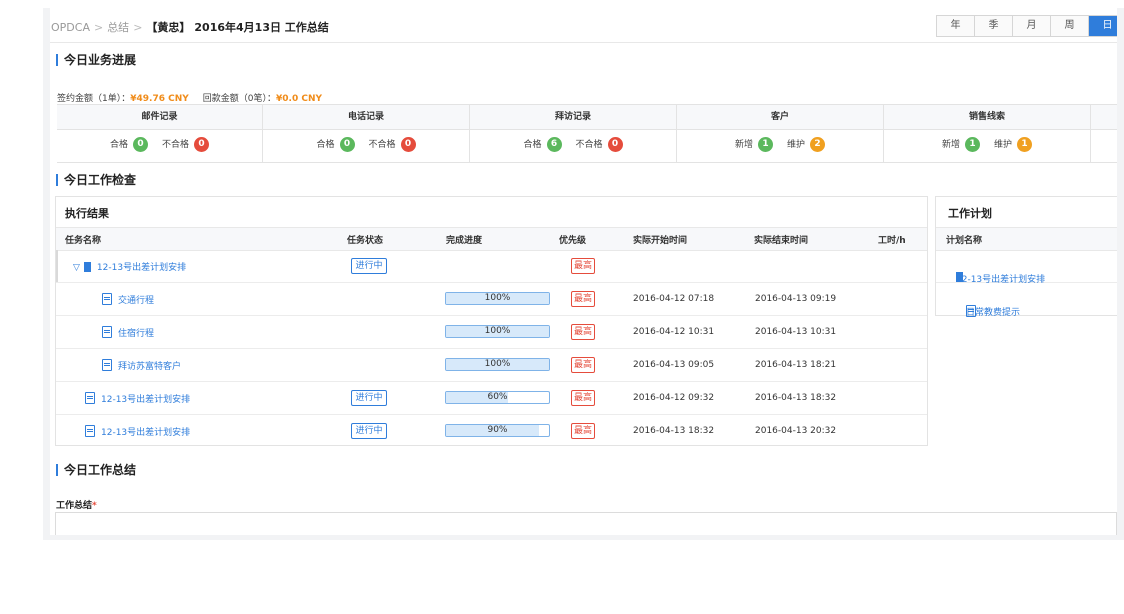 This screenshot has width=1124, height=614. What do you see at coordinates (96, 60) in the screenshot?
I see `section-title-progress: 今日业务进展` at bounding box center [96, 60].